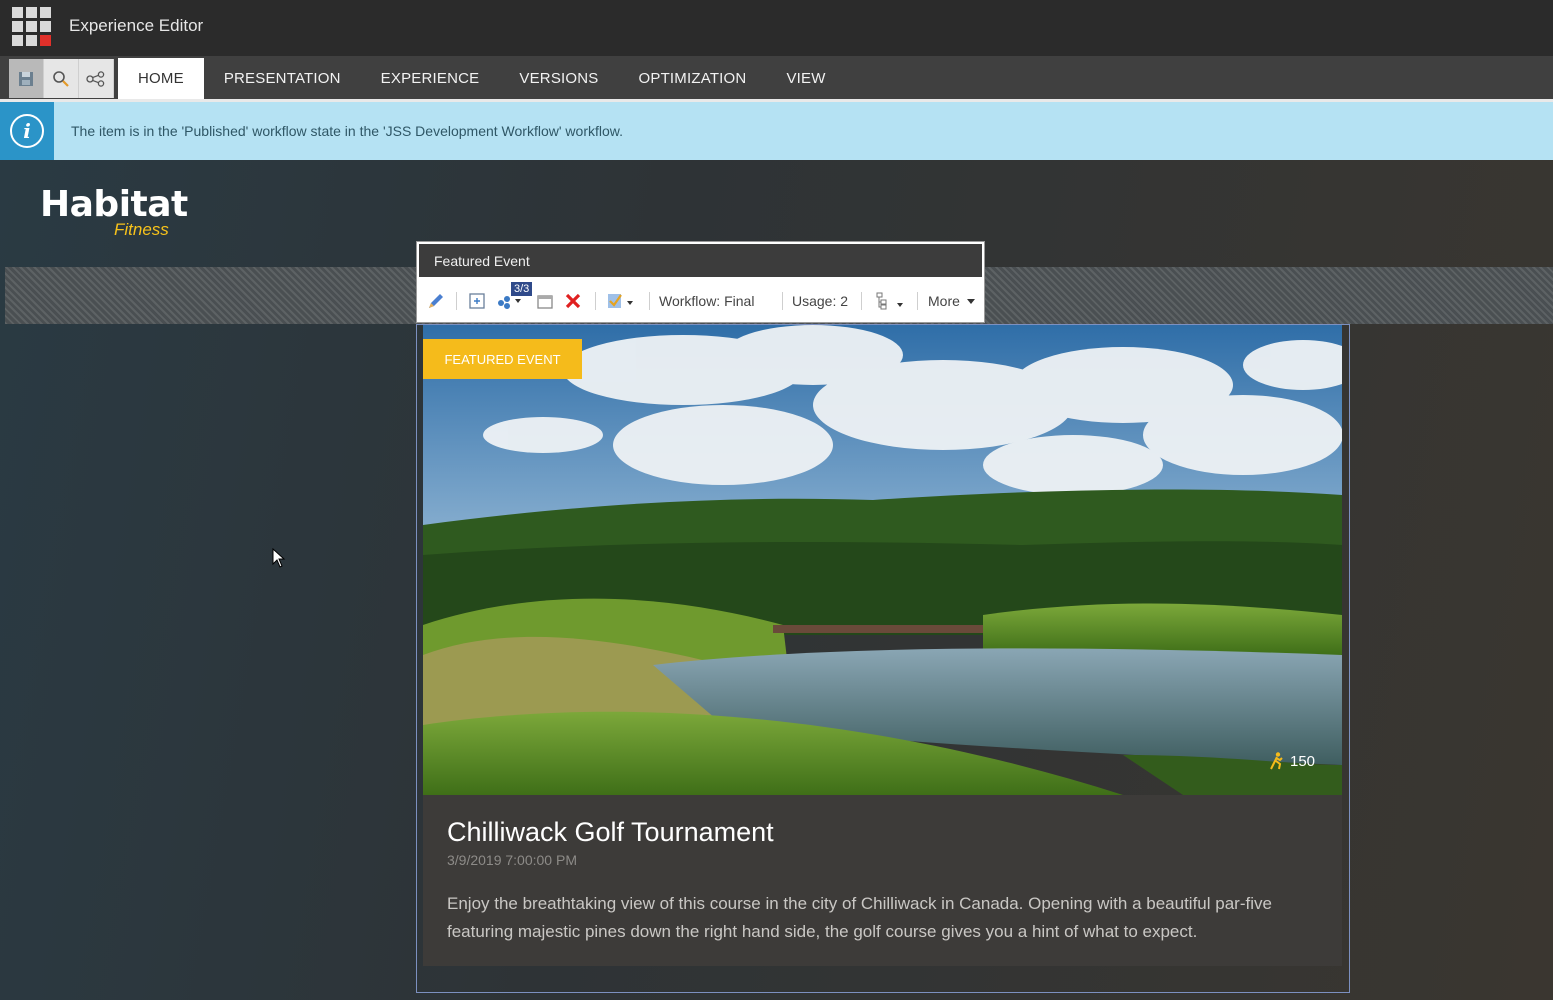 This screenshot has height=1000, width=1553. I want to click on hierarchy-button, so click(890, 301).